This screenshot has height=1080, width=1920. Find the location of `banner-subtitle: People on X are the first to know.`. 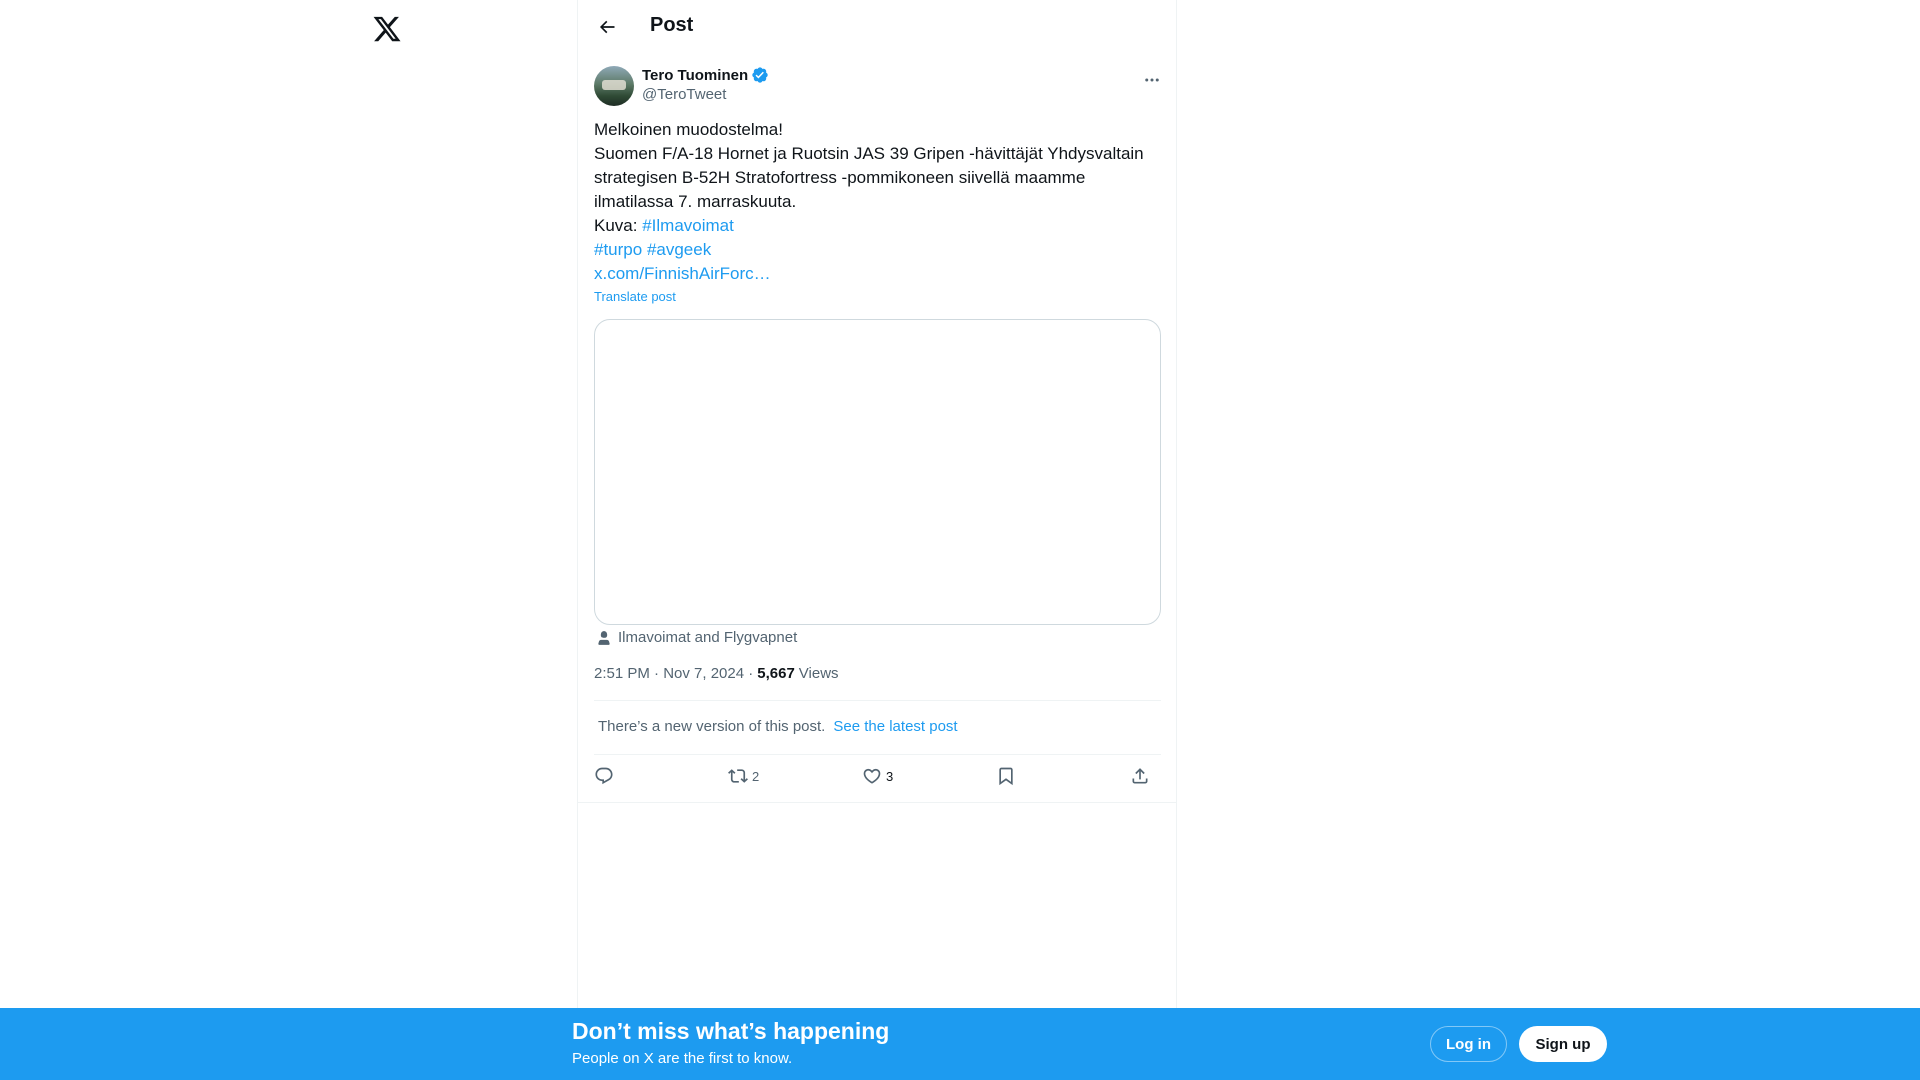

banner-subtitle: People on X are the first to know. is located at coordinates (682, 1058).